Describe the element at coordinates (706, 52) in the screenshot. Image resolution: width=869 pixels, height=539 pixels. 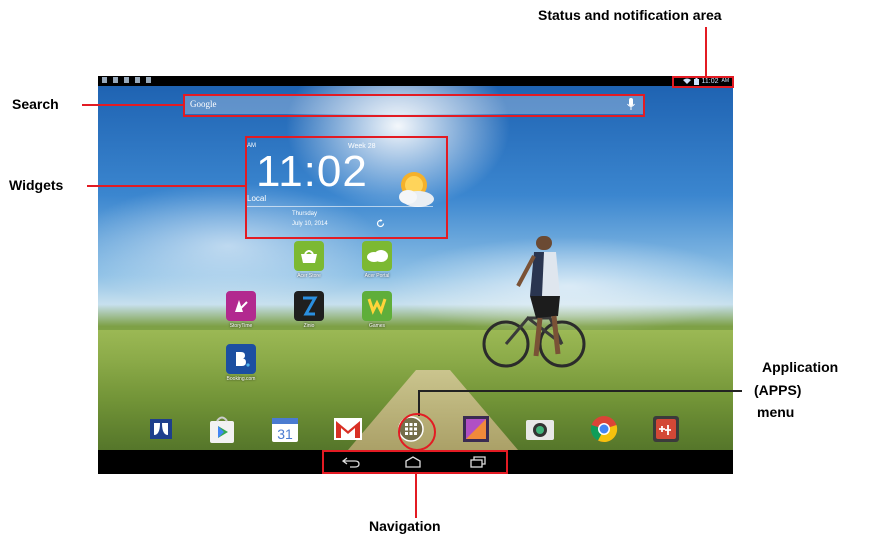
I see `annotation-status-line` at that location.